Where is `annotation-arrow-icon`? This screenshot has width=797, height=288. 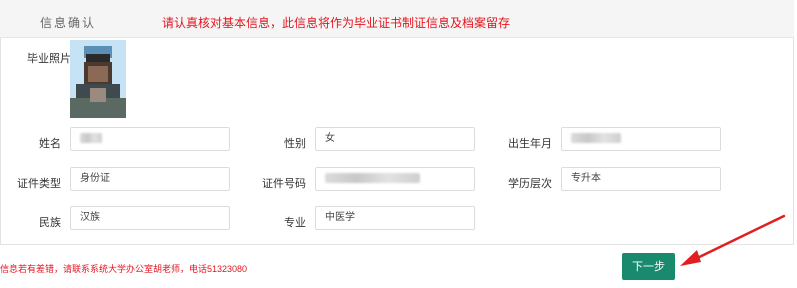
annotation-arrow-icon is located at coordinates (733, 240).